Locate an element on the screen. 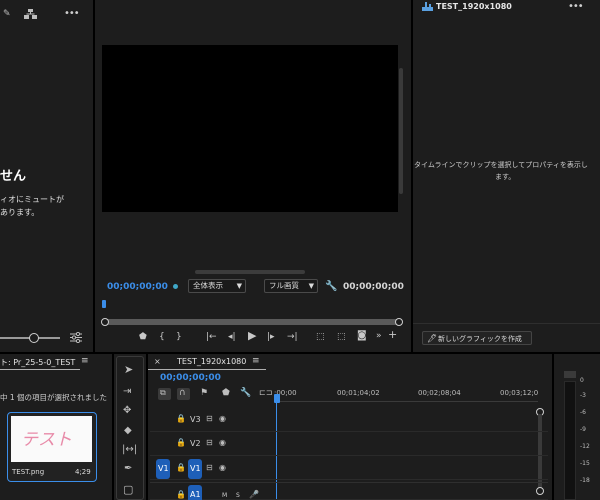 This screenshot has width=600, height=500. chevron-down-icon: ▼ is located at coordinates (311, 286).